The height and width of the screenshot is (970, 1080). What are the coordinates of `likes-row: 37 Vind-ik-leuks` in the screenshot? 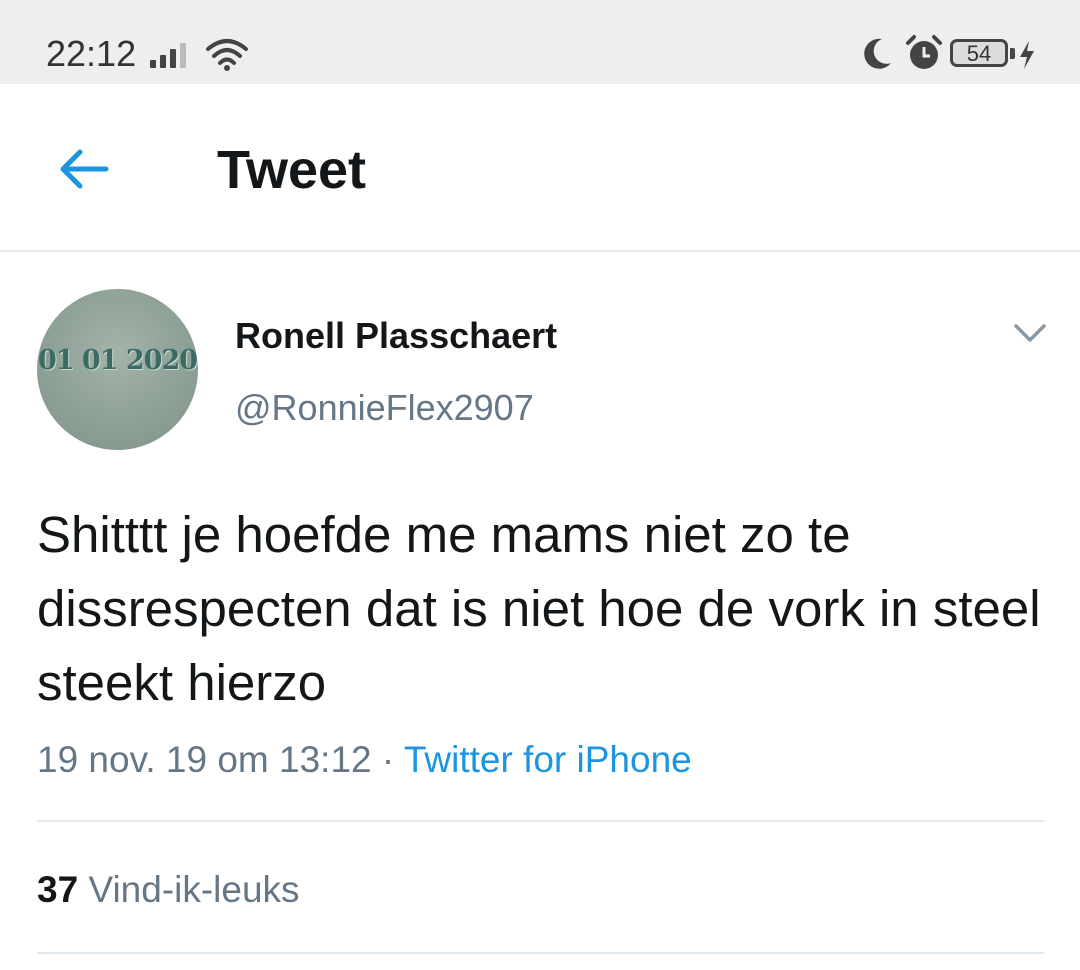 It's located at (168, 890).